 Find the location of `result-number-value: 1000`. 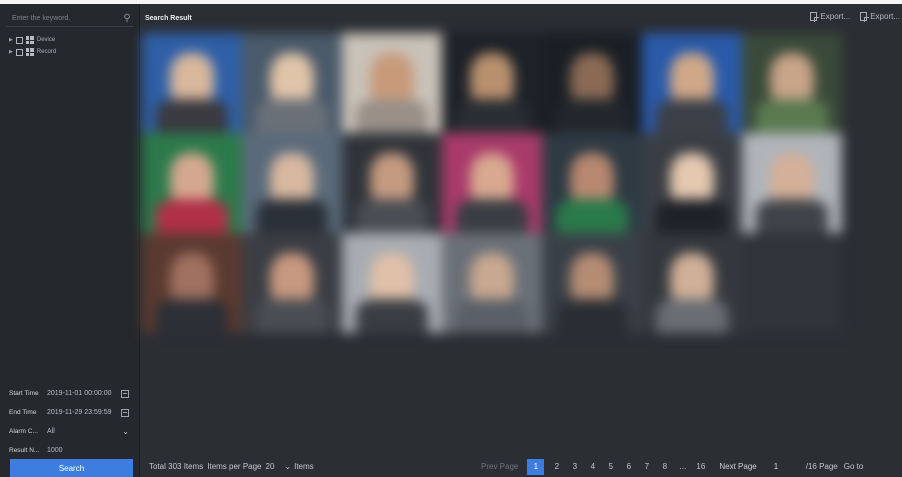

result-number-value: 1000 is located at coordinates (90, 450).